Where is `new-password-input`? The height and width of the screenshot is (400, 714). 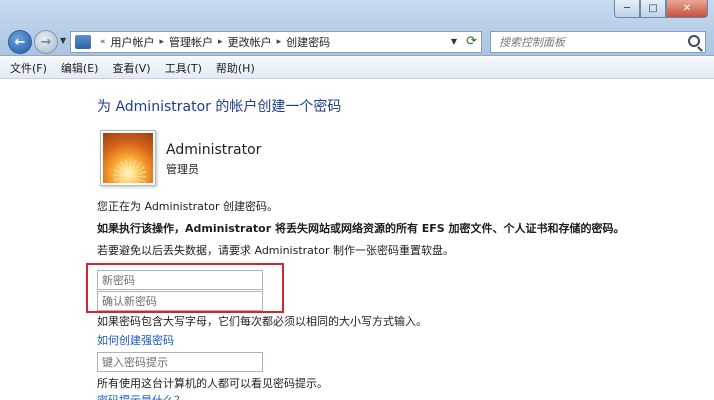 new-password-input is located at coordinates (180, 280).